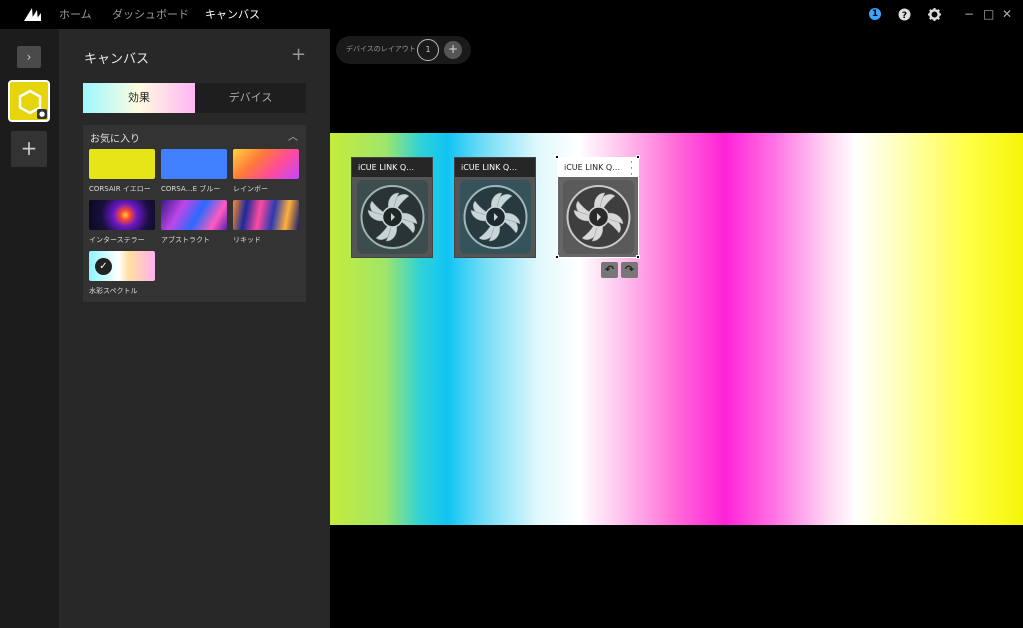 The image size is (1023, 628). Describe the element at coordinates (511, 14) in the screenshot. I see `title-bar: ホーム ダッシュボード キャンバス 1 ? − □ ✕` at that location.